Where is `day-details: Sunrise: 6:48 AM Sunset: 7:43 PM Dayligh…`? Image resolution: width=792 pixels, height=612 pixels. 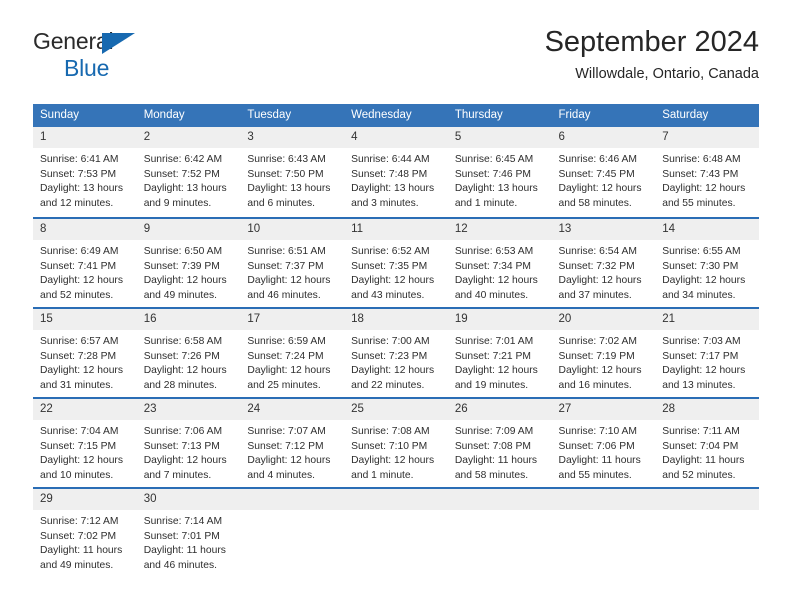 day-details: Sunrise: 6:48 AM Sunset: 7:43 PM Dayligh… is located at coordinates (707, 179).